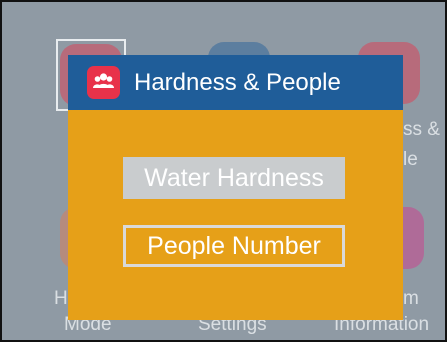 The width and height of the screenshot is (447, 342). I want to click on people-number-option: People Number, so click(234, 246).